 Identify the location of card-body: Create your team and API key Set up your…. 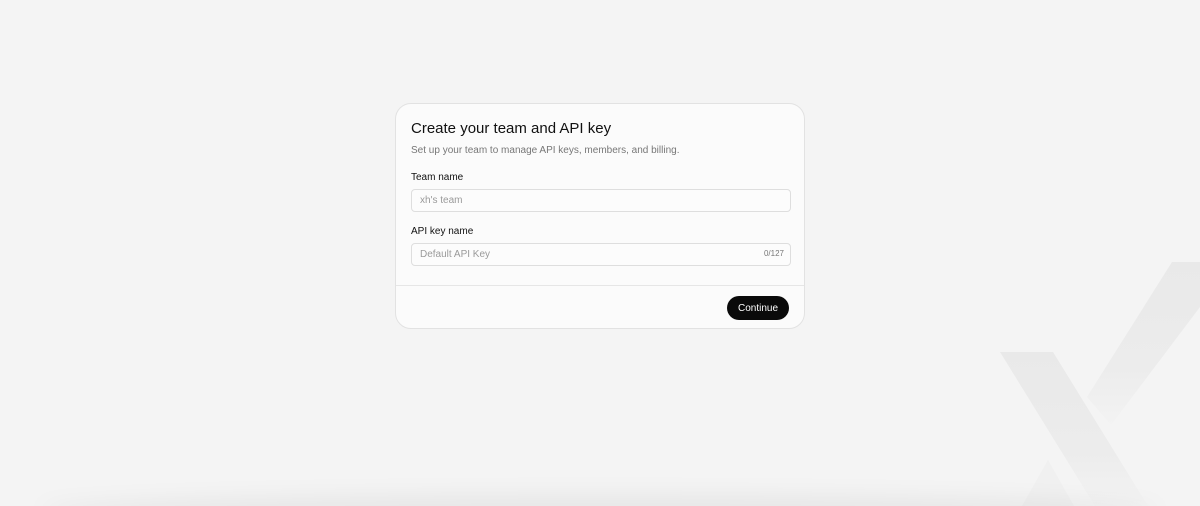
(600, 185).